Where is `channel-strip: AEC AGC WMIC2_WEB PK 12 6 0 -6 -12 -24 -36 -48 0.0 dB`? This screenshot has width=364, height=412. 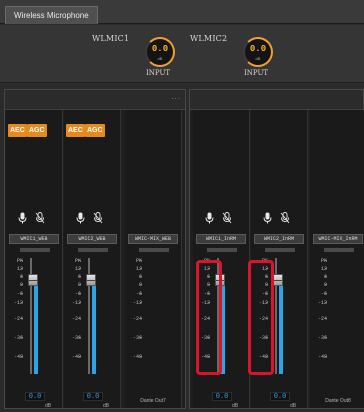 channel-strip: AEC AGC WMIC2_WEB PK 12 6 0 -6 -12 -24 -36 -48 0.0 dB is located at coordinates (92, 259).